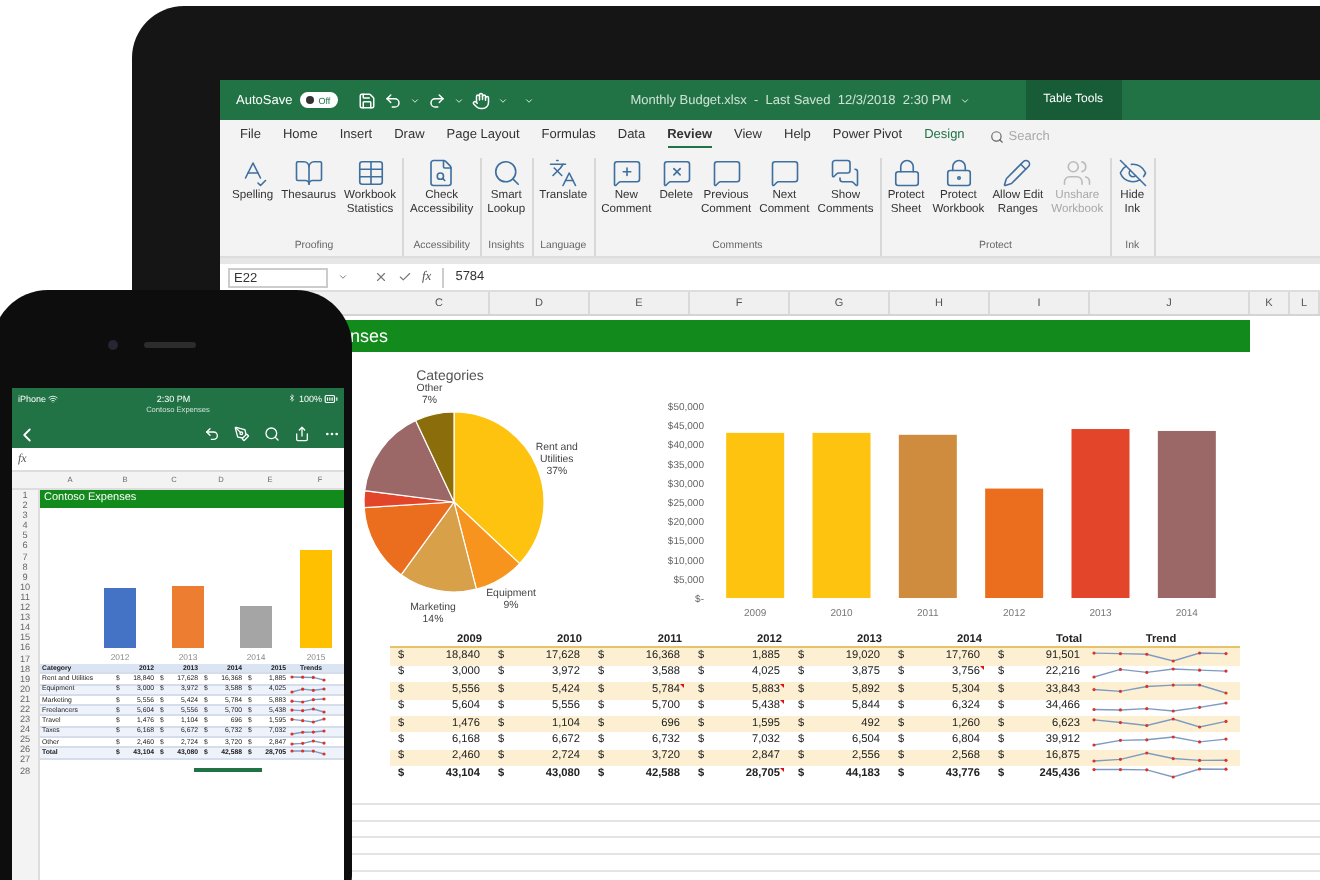  I want to click on bar, so click(1014, 543).